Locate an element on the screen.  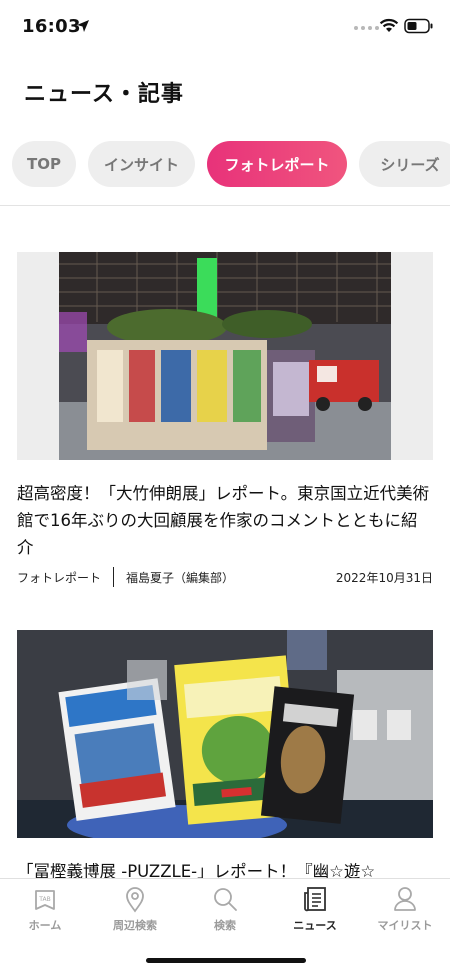
home-indicator is located at coordinates (226, 960).